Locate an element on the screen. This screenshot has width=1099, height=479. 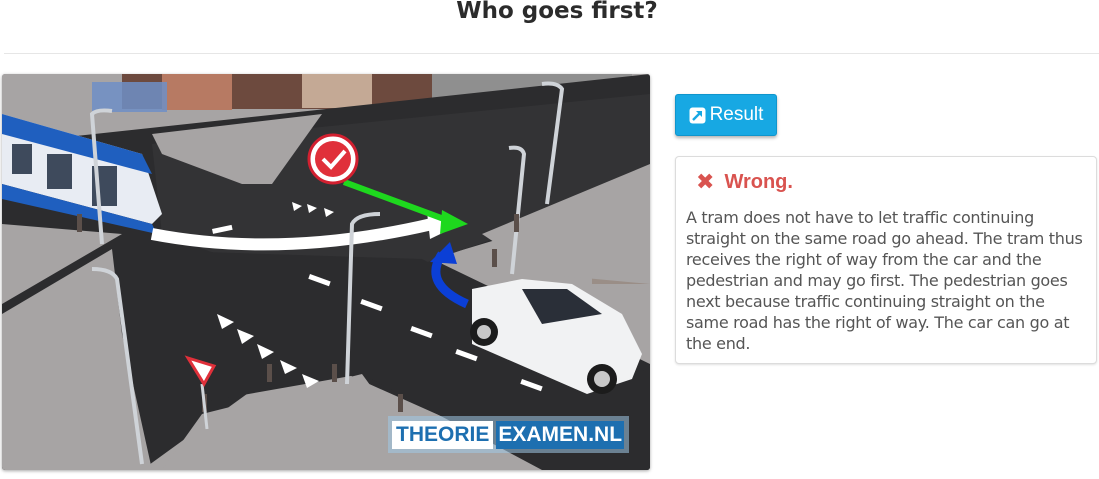
feedback-verdict: ✖ Wrong. is located at coordinates (744, 182).